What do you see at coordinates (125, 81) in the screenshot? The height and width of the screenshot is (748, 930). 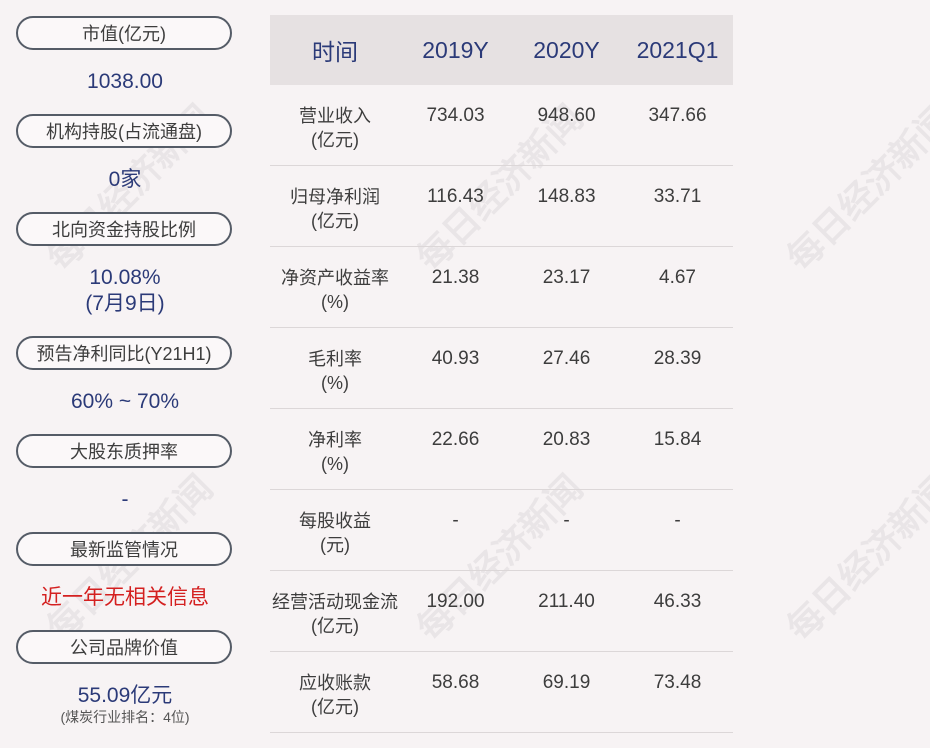 I see `metric-value-market-cap: 1038.00` at bounding box center [125, 81].